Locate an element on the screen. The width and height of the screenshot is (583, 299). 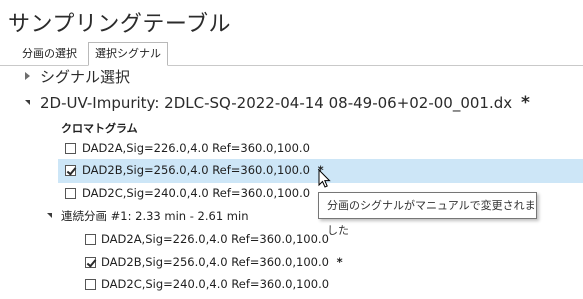
expand-triangle-right-icon is located at coordinates (27, 76).